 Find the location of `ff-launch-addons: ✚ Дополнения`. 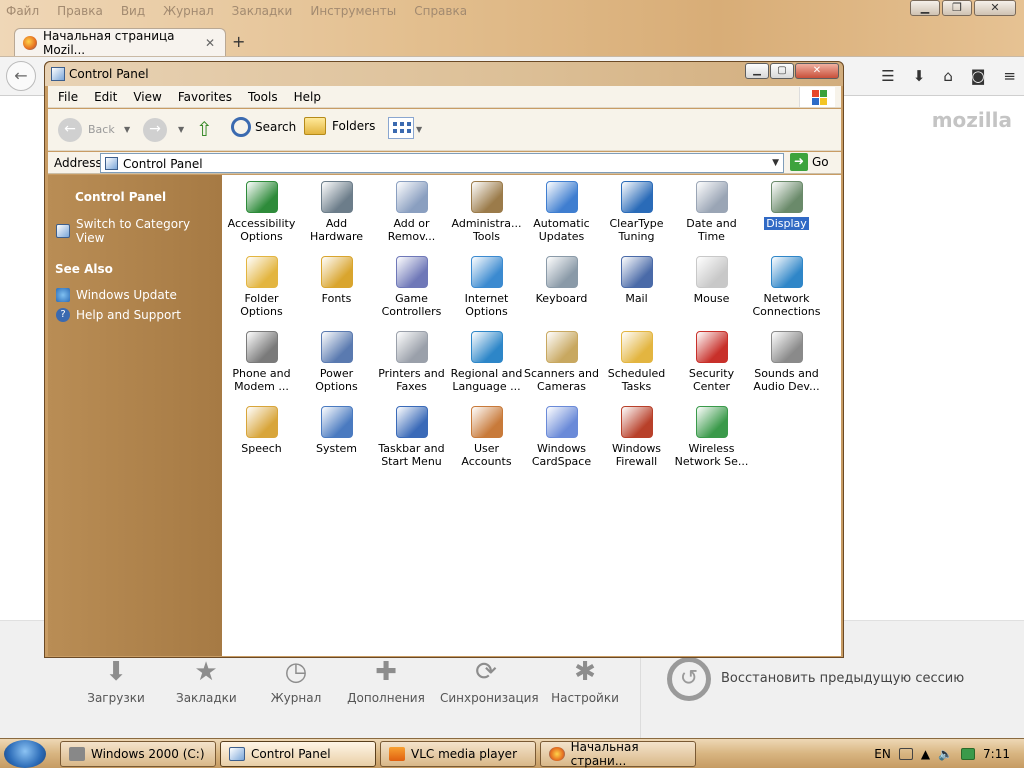

ff-launch-addons: ✚ Дополнения is located at coordinates (386, 681).